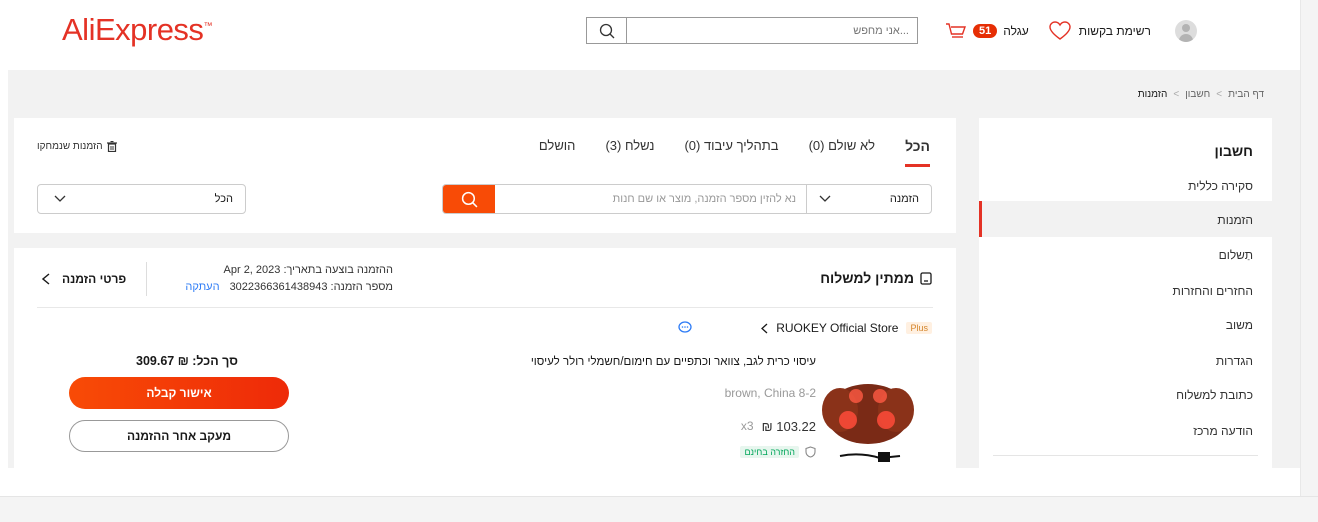 The image size is (1318, 522). What do you see at coordinates (842, 146) in the screenshot?
I see `tab-unpaid: לא שולם (0)` at bounding box center [842, 146].